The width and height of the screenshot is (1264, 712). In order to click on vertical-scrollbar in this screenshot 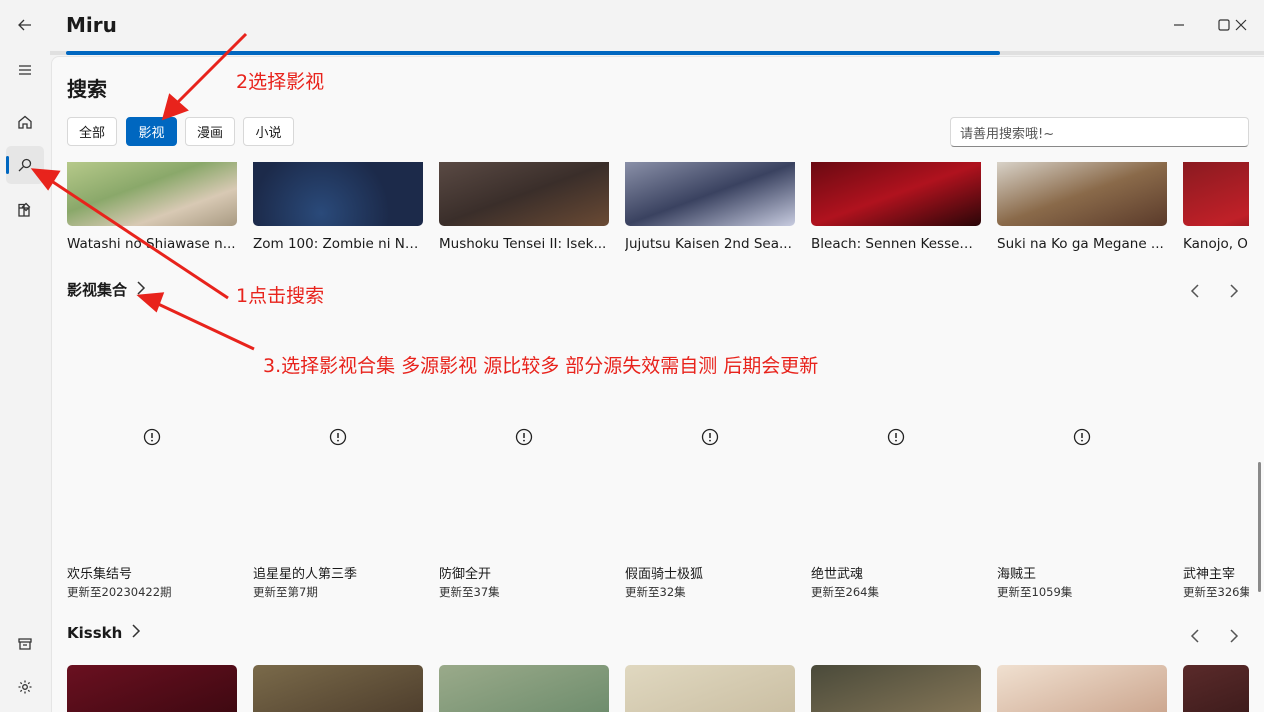, I will do `click(1259, 527)`.